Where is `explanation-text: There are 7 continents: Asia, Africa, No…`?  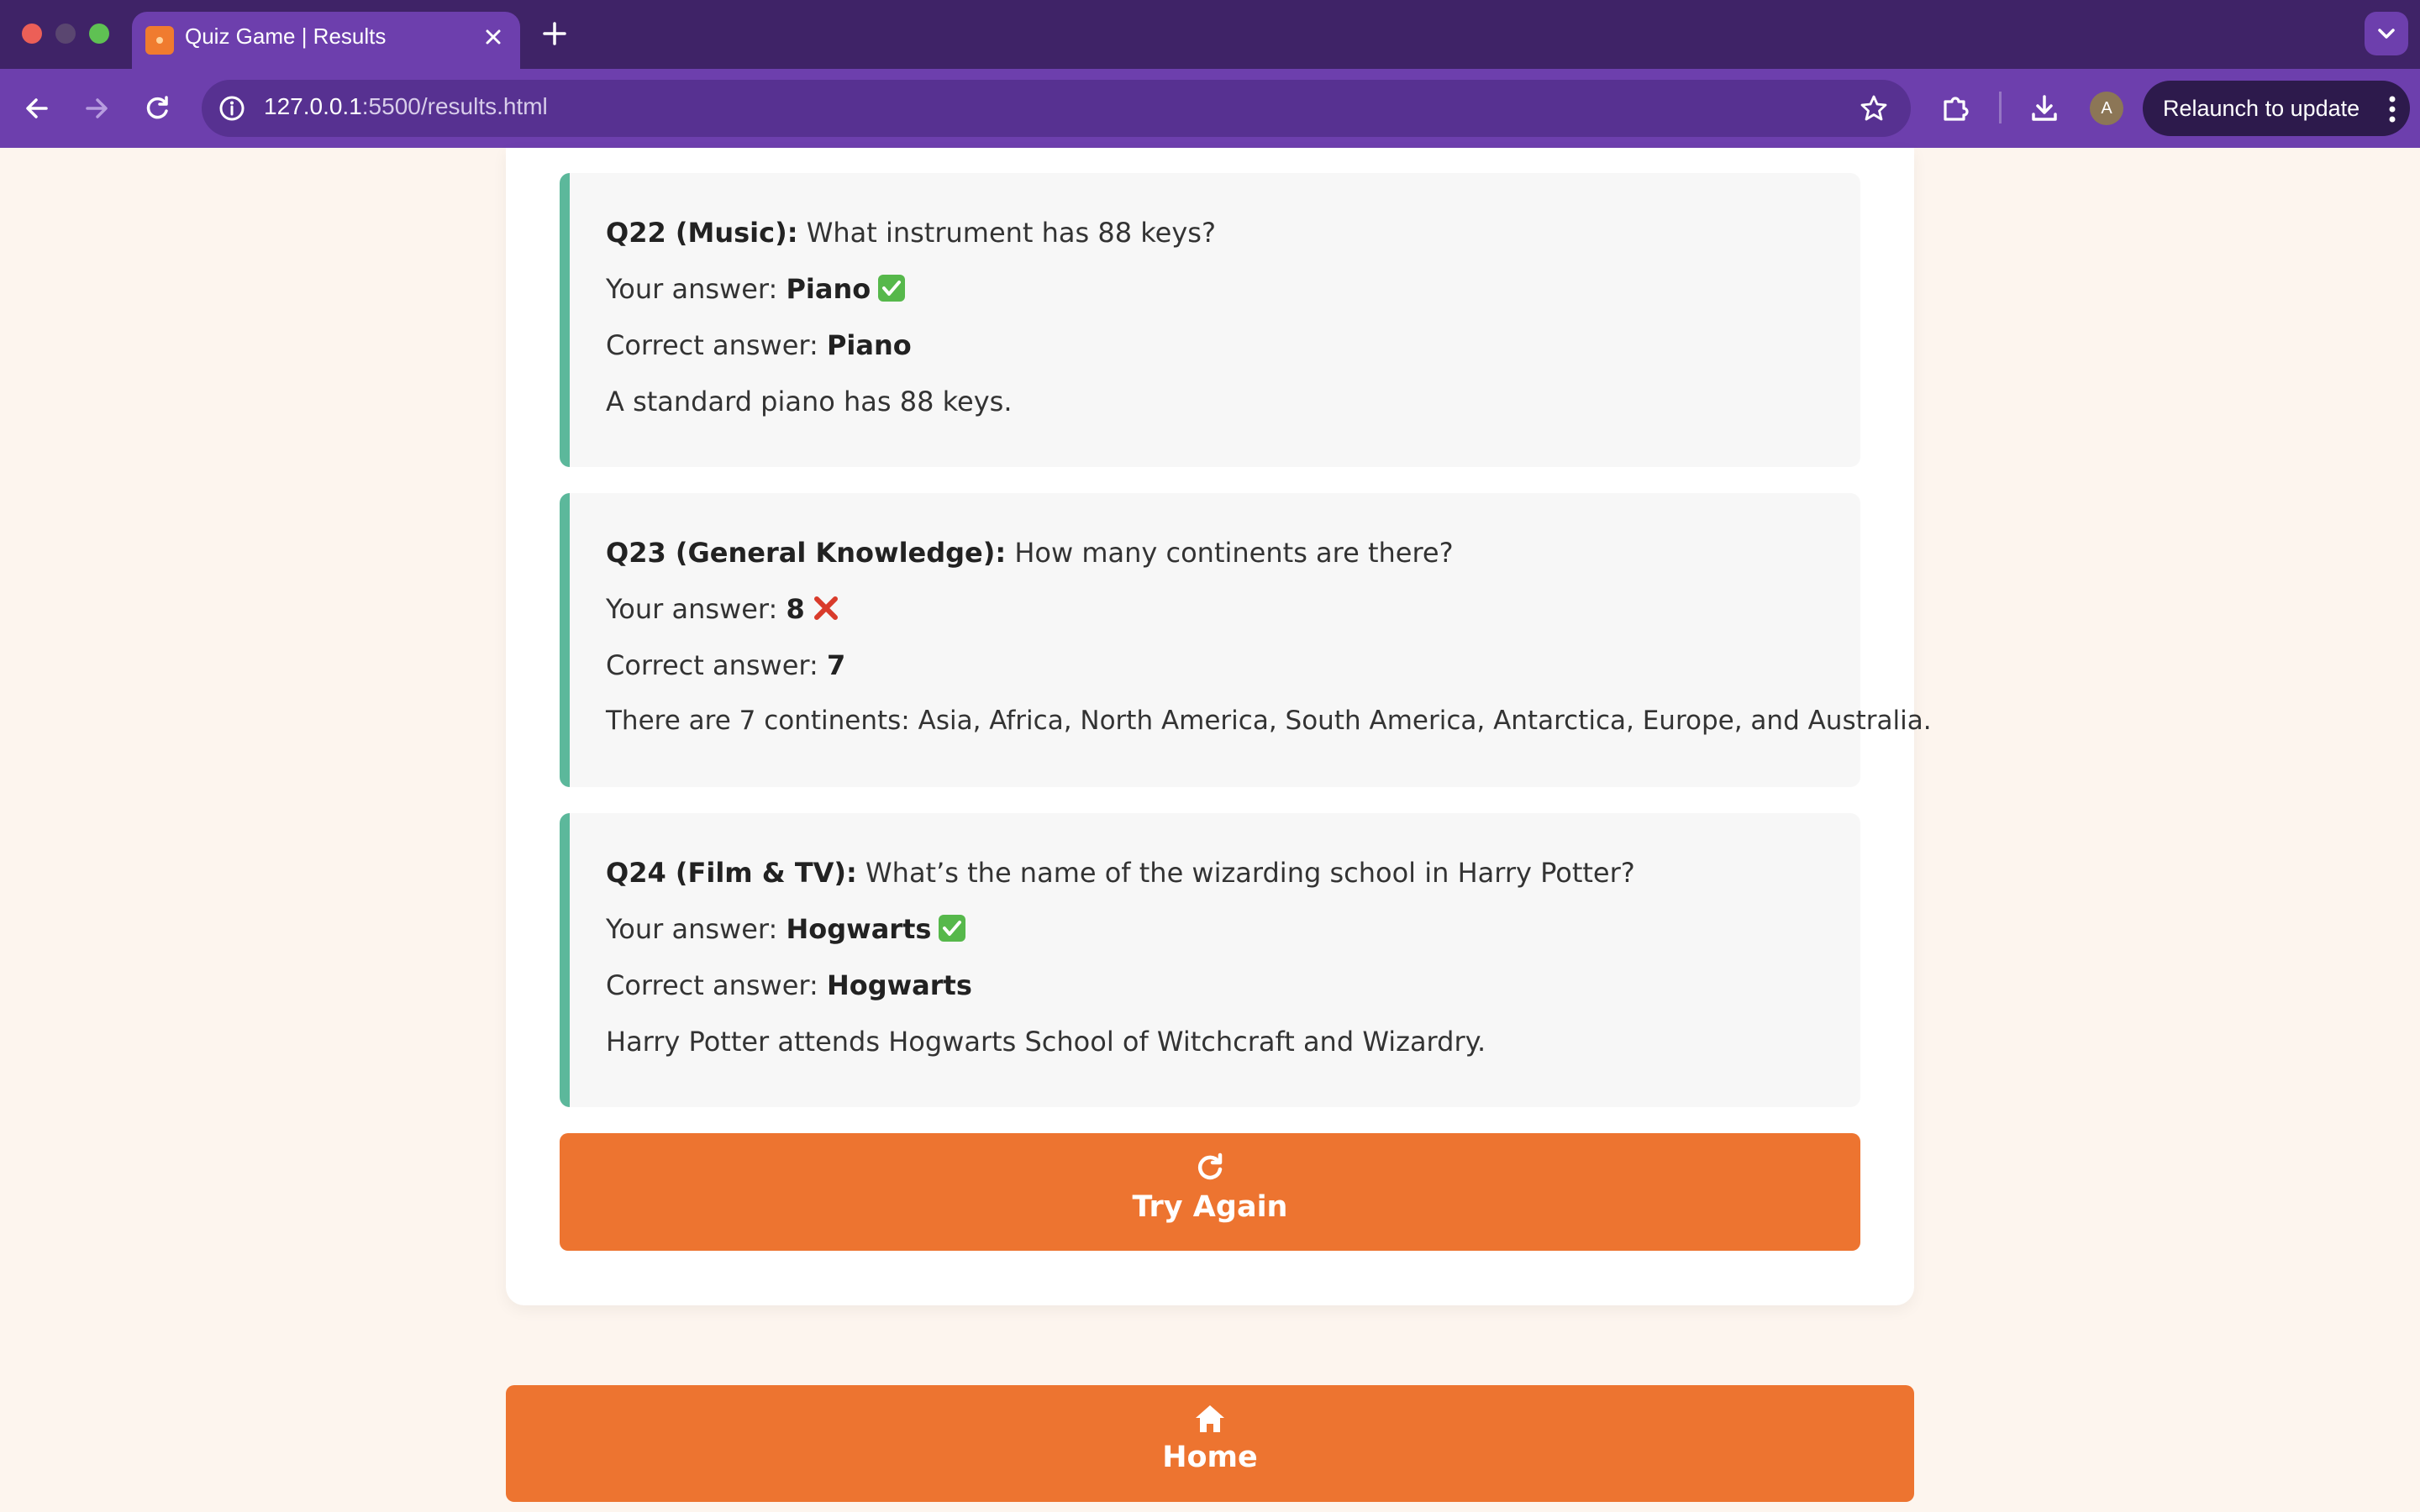
explanation-text: There are 7 continents: Asia, Africa, No… is located at coordinates (1269, 721).